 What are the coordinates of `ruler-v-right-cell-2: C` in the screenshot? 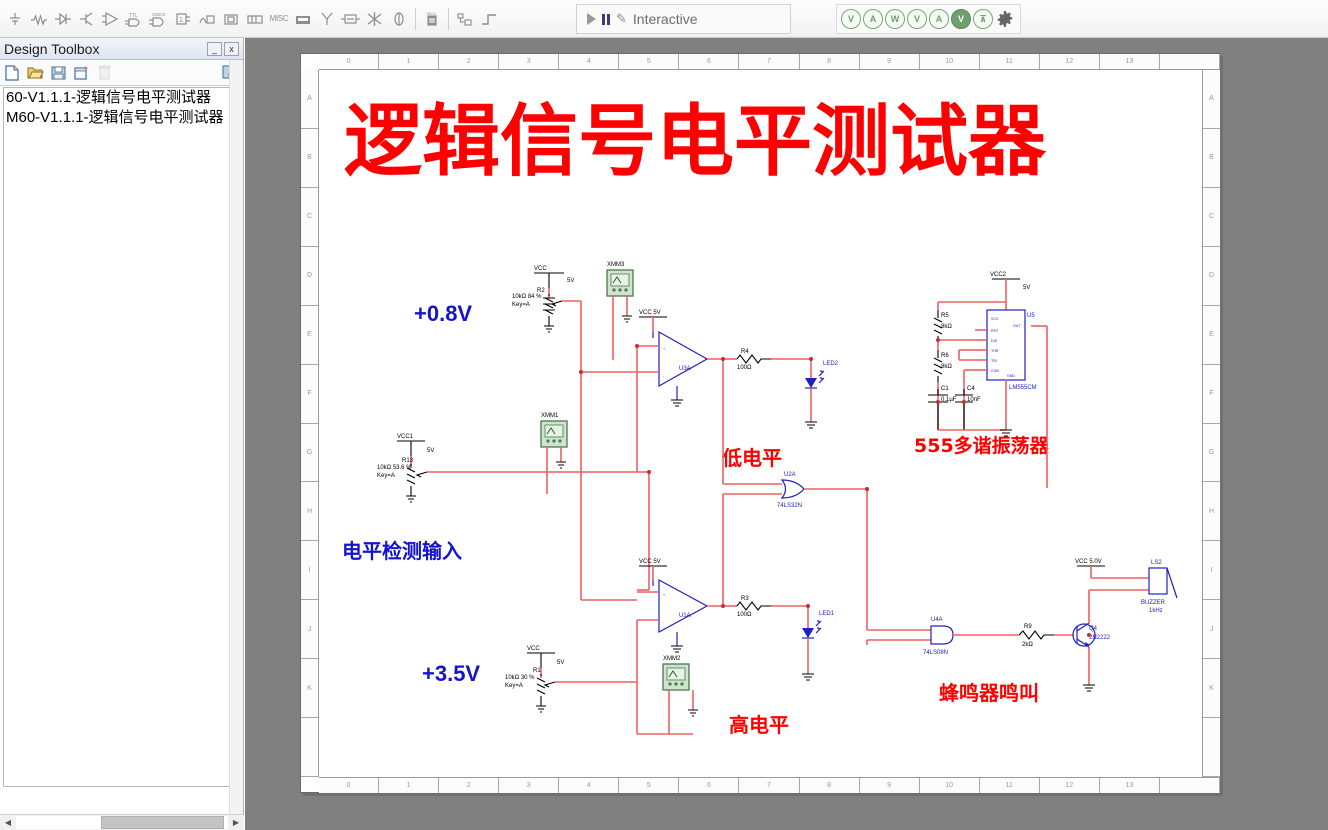 It's located at (1211, 217).